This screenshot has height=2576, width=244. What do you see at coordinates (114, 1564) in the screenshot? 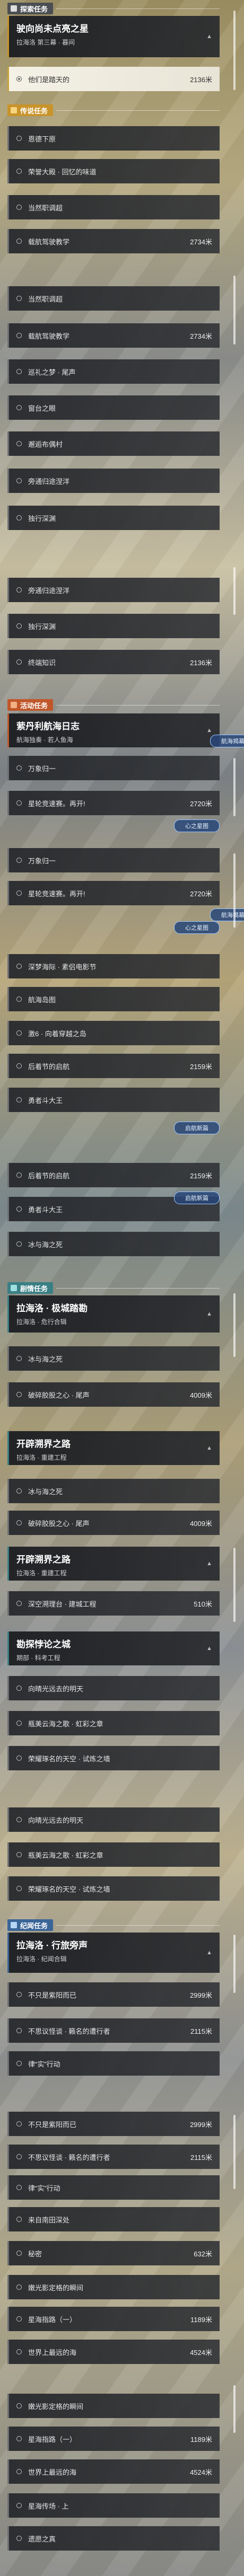
I see `mission-card-story3: 开辟溯界之路 拉海洛 · 重建工程 ▲` at bounding box center [114, 1564].